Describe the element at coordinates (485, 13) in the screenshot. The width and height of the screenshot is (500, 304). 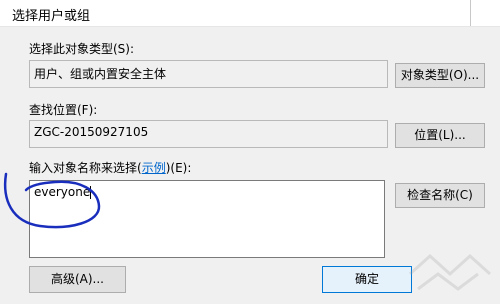
I see `title-bar-edge` at that location.